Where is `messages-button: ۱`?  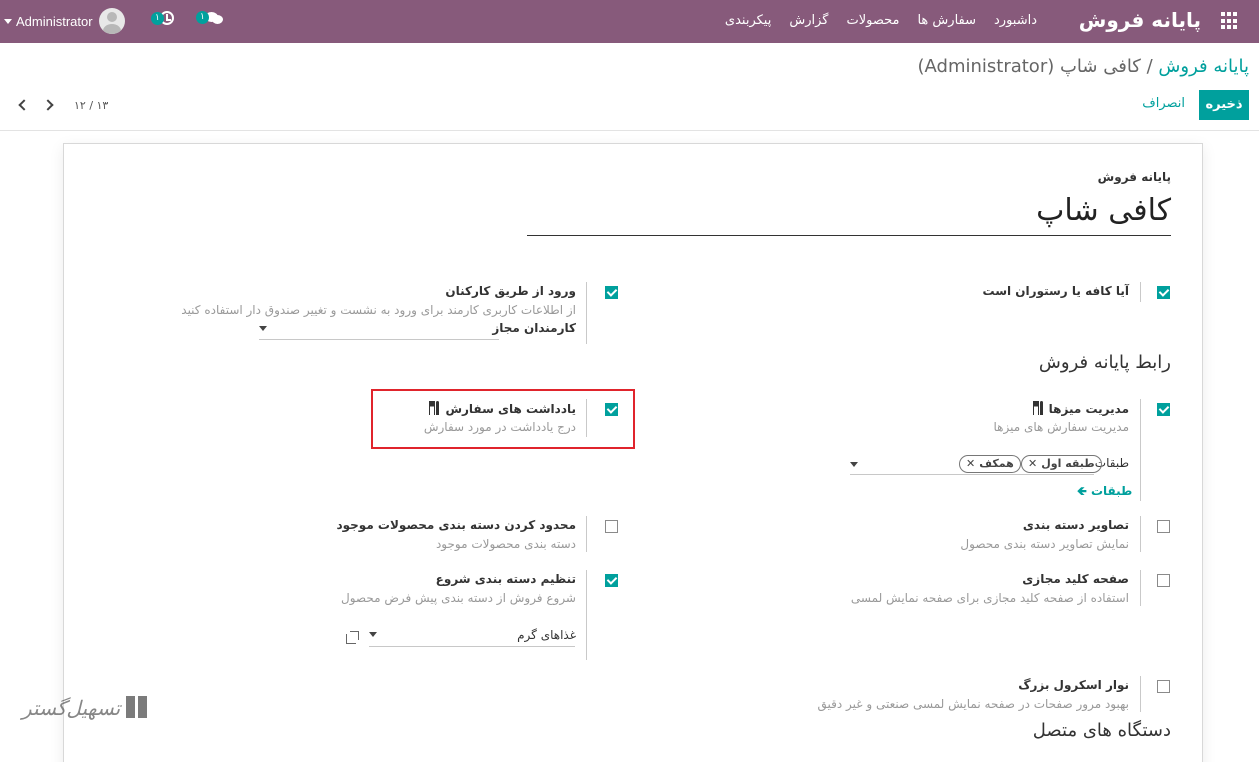 messages-button: ۱ is located at coordinates (209, 17).